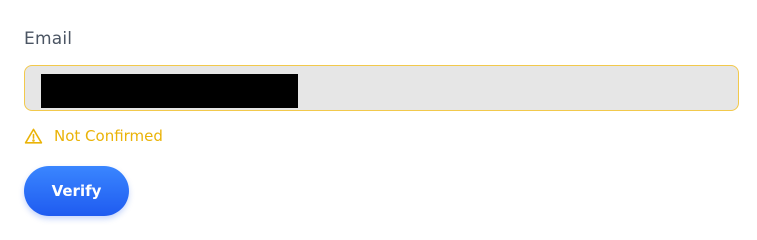  I want to click on email-confirmation-status: Not Confirmed, so click(93, 136).